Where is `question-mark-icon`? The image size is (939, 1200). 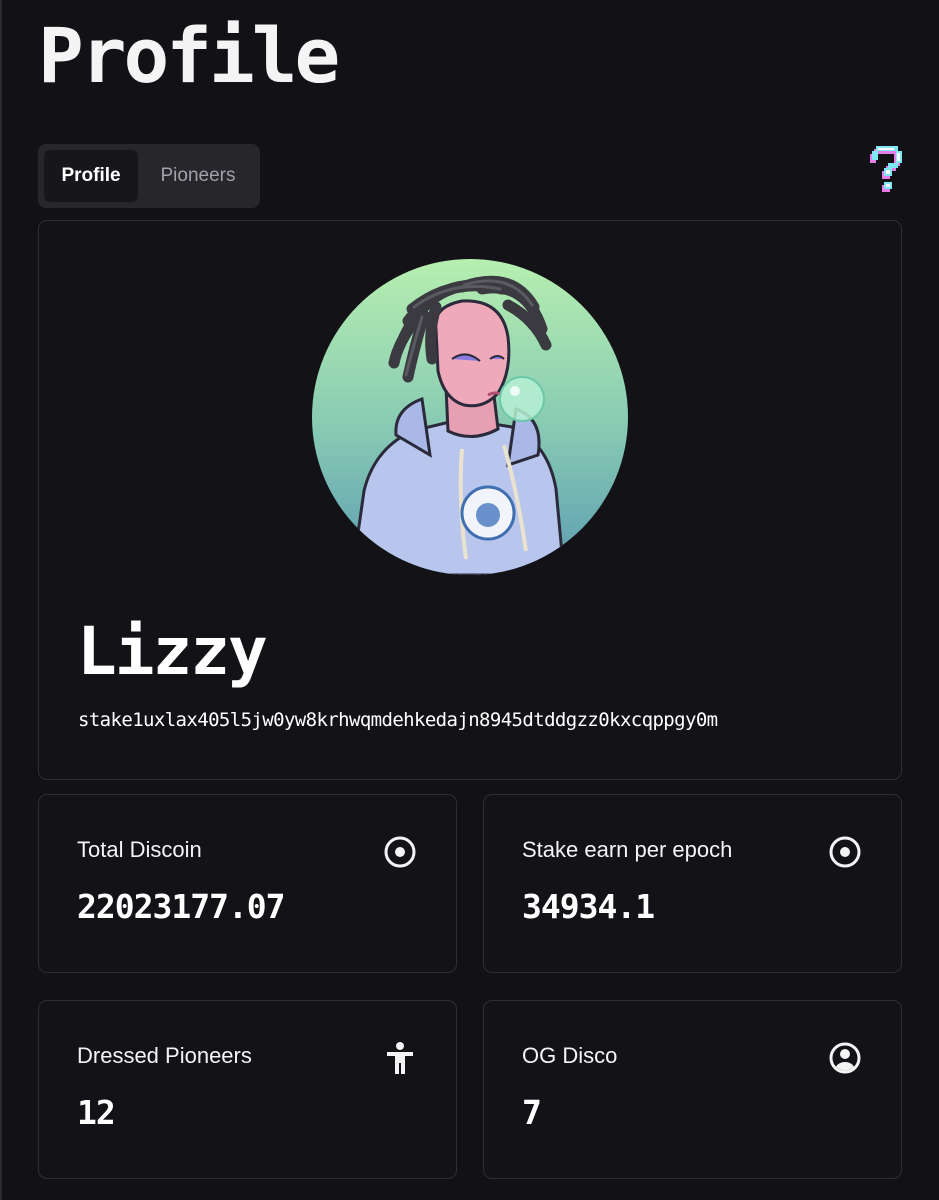 question-mark-icon is located at coordinates (886, 170).